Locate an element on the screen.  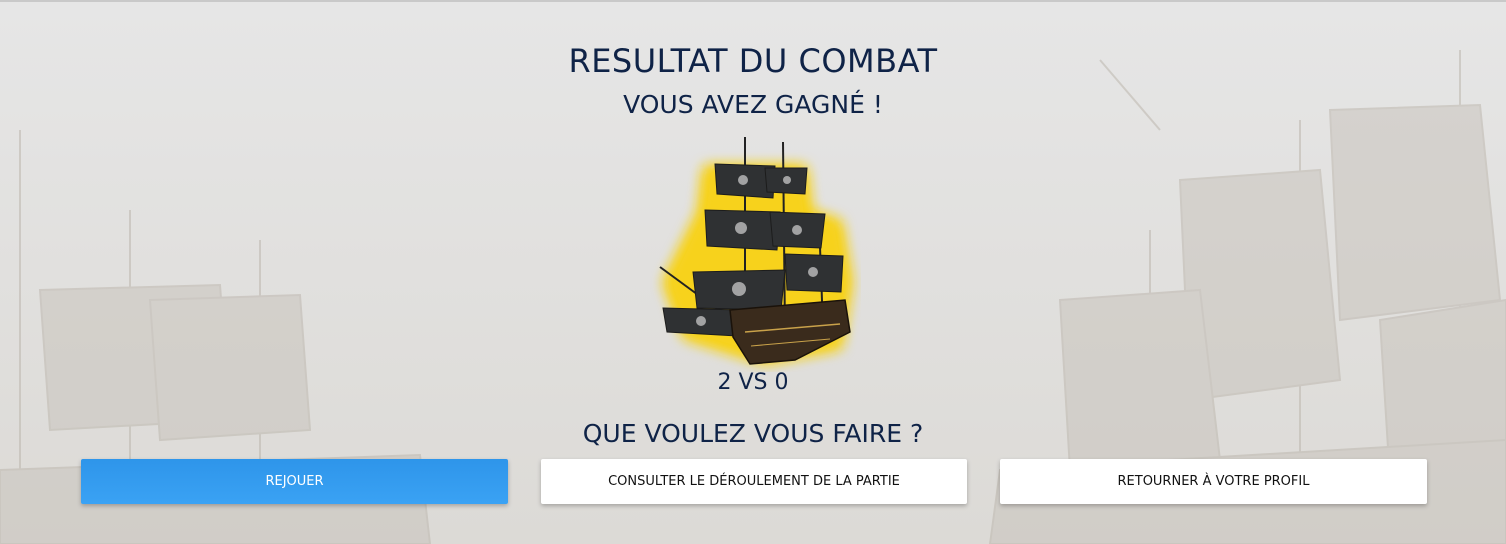
pirate-ship-icon is located at coordinates (753, 252).